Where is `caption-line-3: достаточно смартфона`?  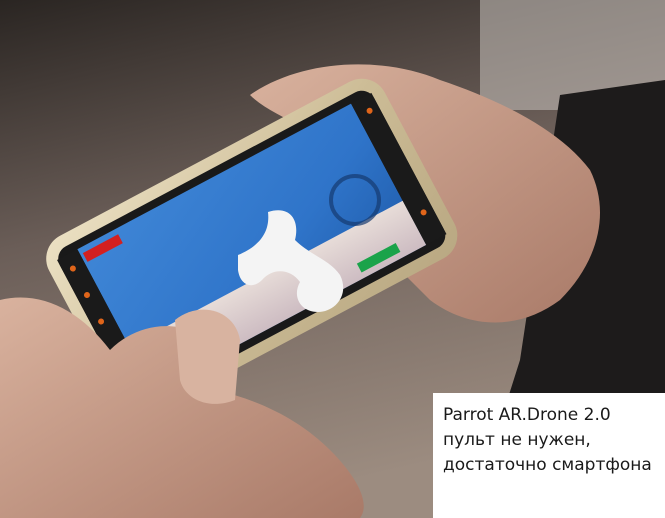
caption-line-3: достаточно смартфона is located at coordinates (547, 465).